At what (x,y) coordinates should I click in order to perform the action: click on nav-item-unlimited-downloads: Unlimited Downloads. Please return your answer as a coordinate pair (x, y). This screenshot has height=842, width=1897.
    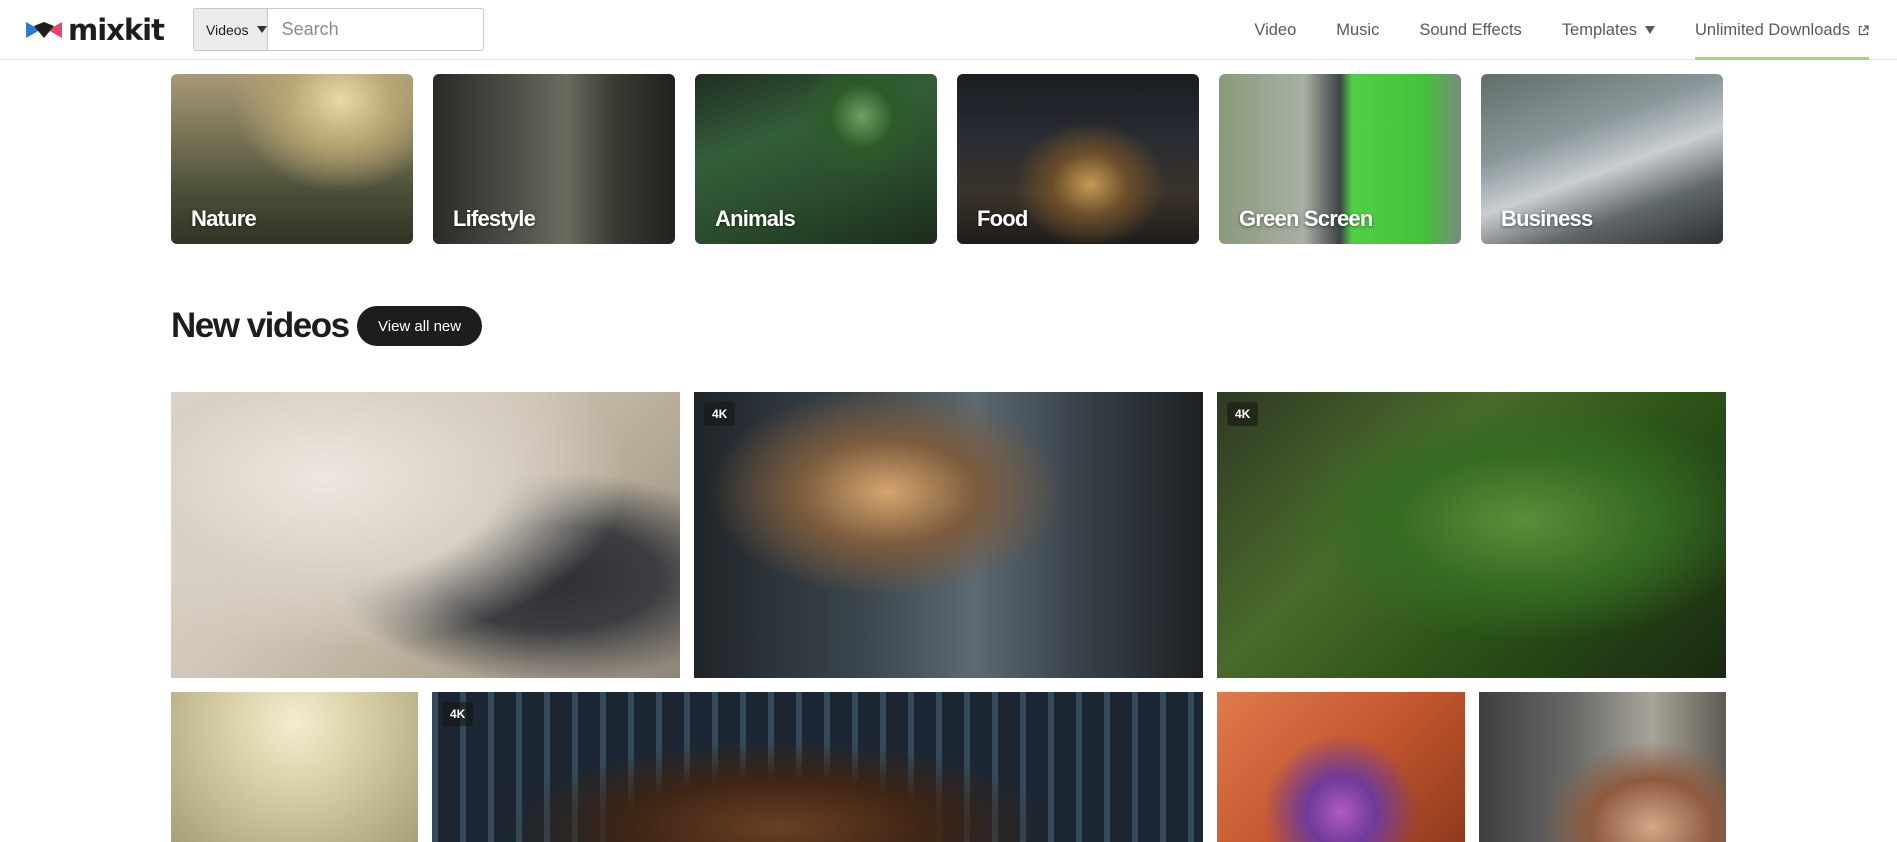
    Looking at the image, I should click on (1782, 30).